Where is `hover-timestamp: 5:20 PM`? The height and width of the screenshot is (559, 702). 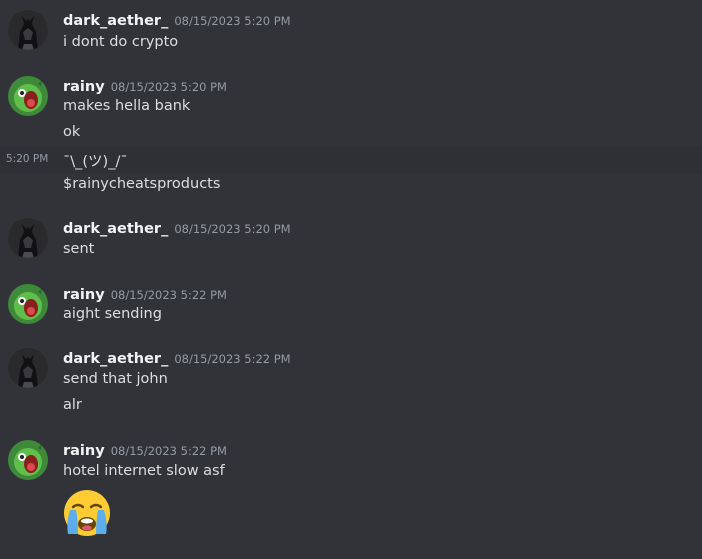 hover-timestamp: 5:20 PM is located at coordinates (27, 159).